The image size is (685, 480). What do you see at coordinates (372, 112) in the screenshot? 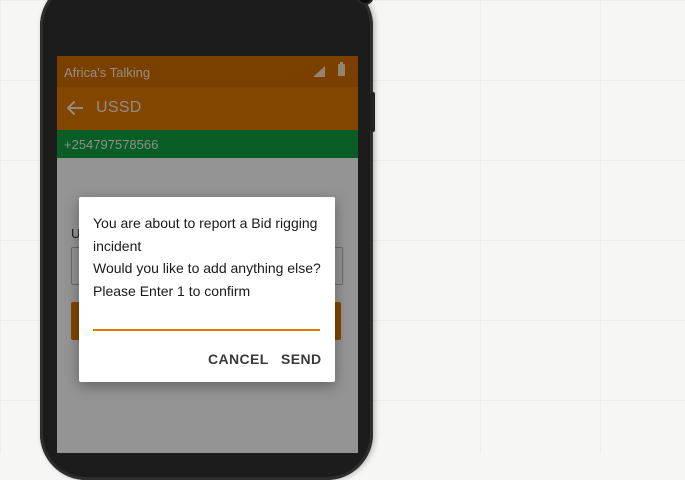
I see `volume-button` at bounding box center [372, 112].